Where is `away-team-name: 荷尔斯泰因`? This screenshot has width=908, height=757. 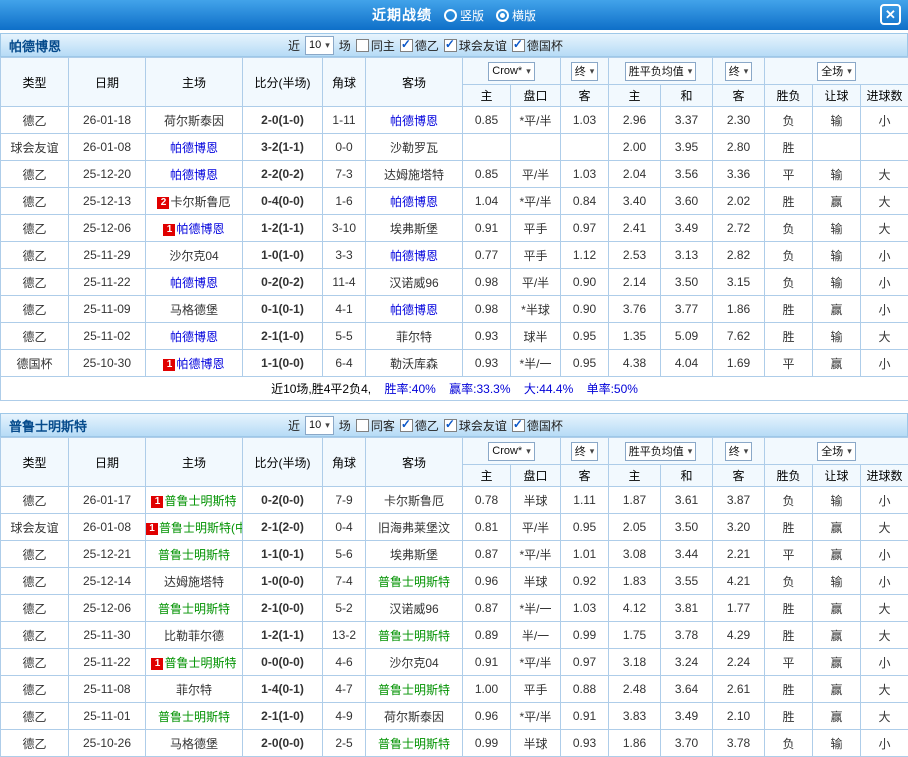
away-team-name: 荷尔斯泰因 is located at coordinates (414, 717).